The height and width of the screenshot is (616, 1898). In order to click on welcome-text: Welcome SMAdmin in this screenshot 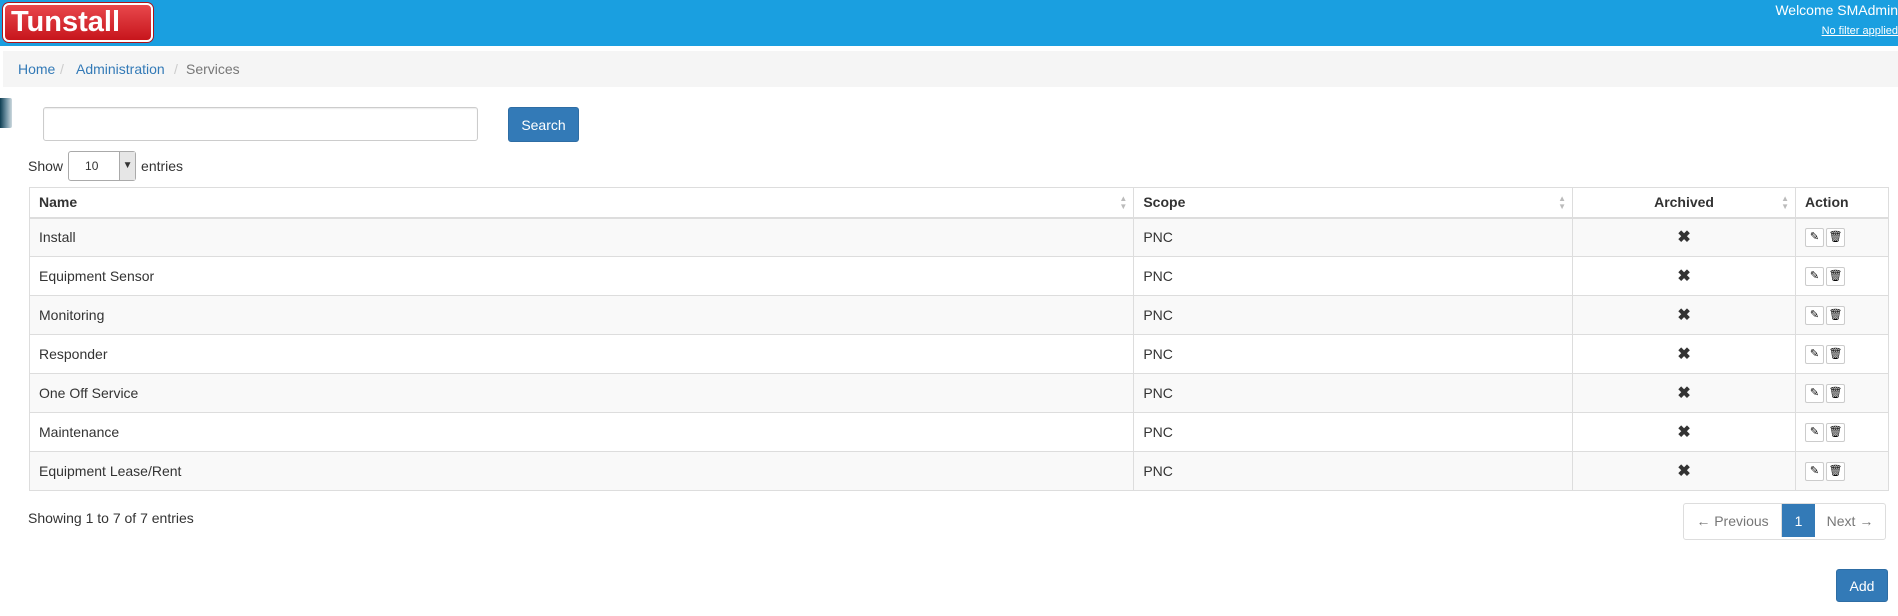, I will do `click(1836, 10)`.